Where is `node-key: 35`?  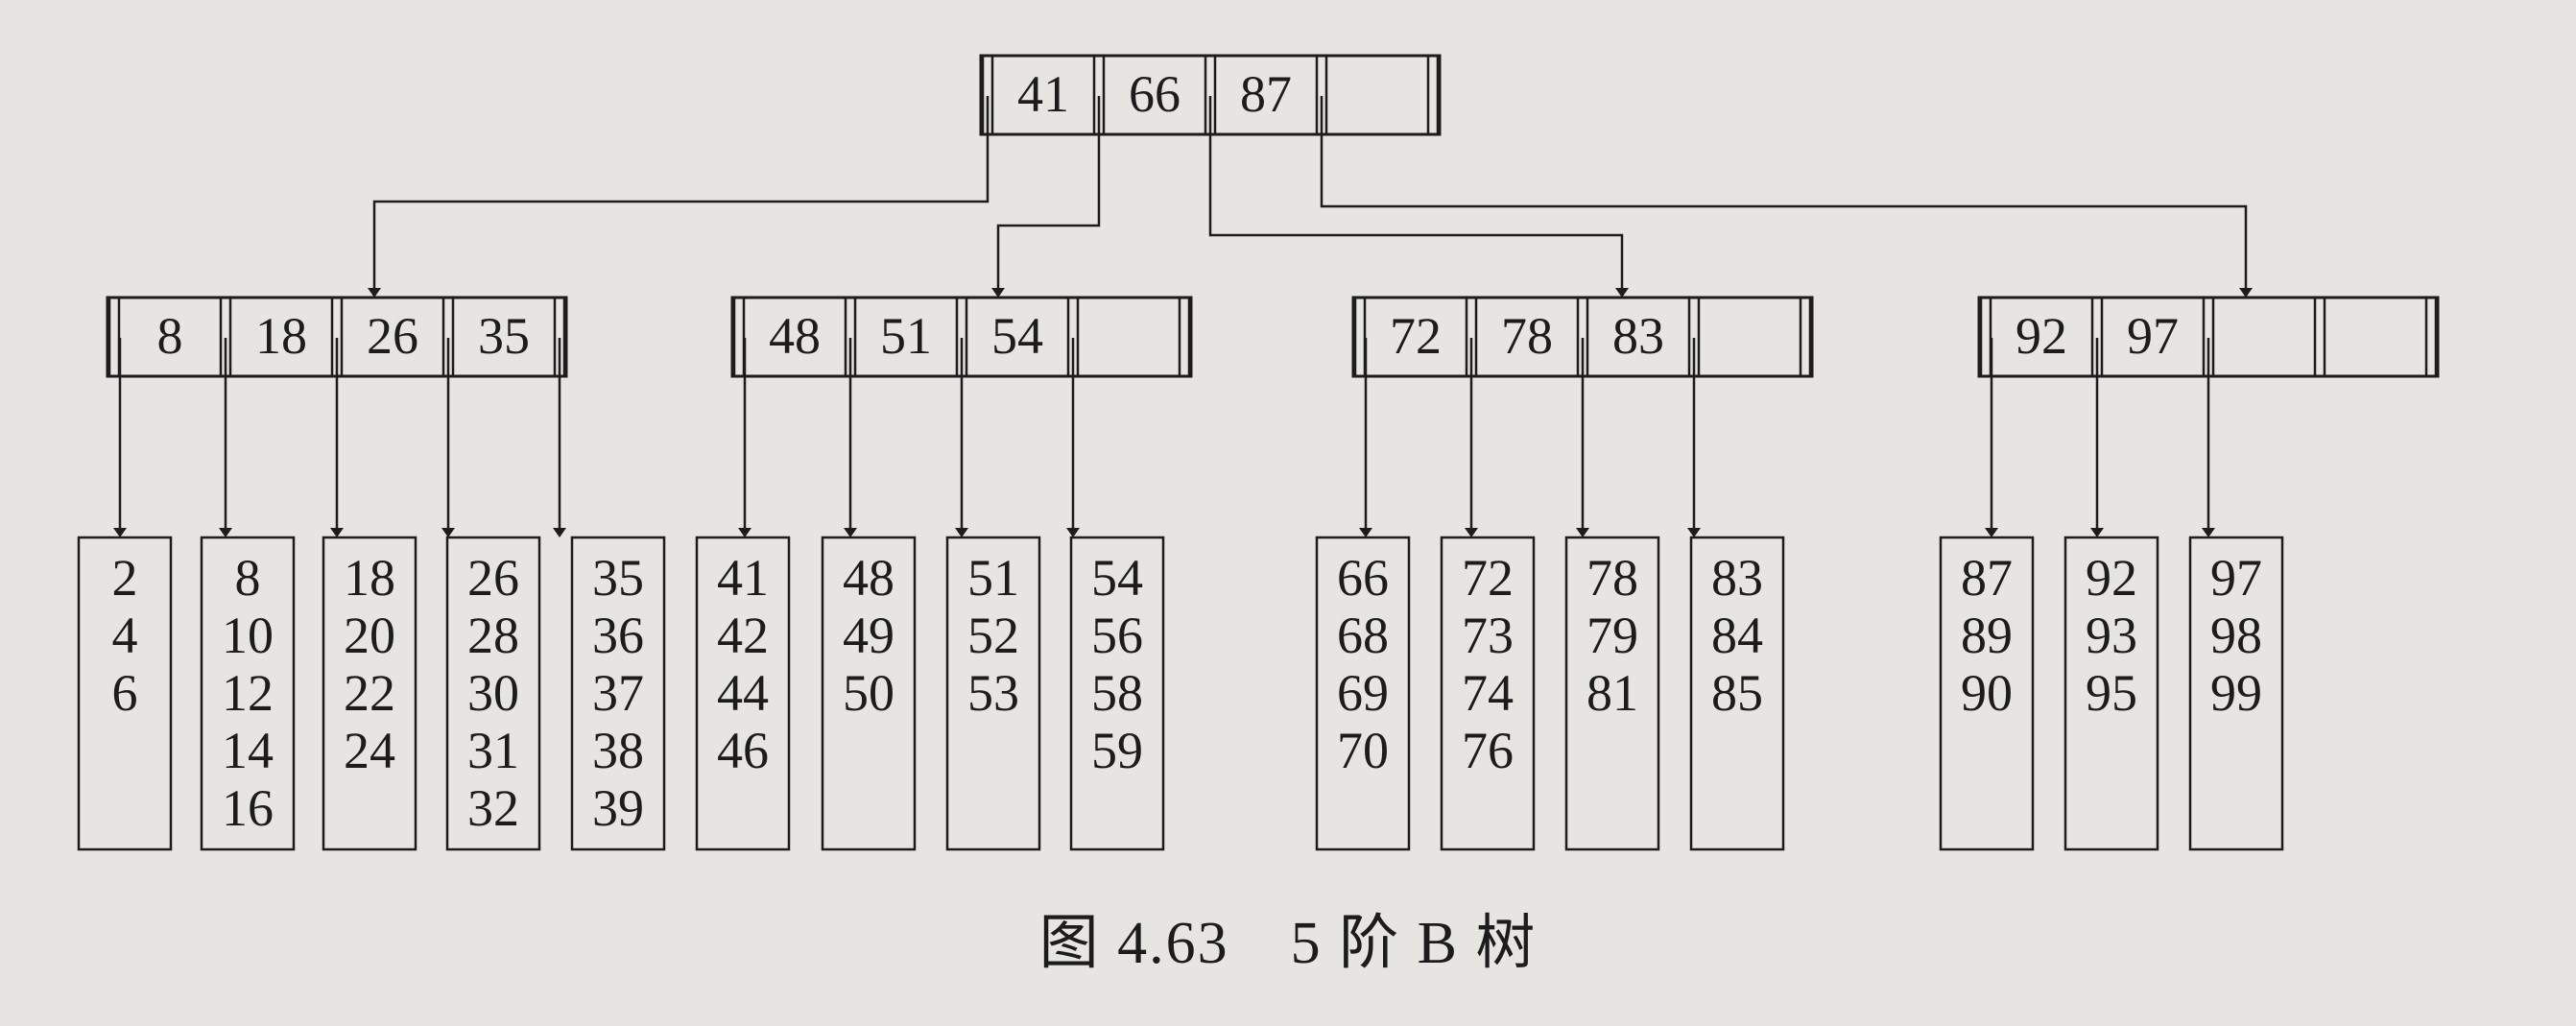
node-key: 35 is located at coordinates (504, 336).